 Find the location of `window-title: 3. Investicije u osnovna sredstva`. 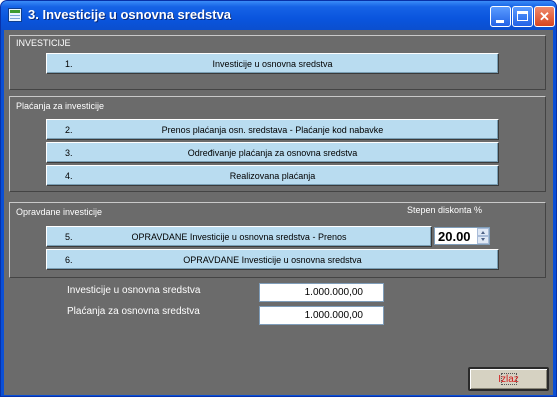

window-title: 3. Investicije u osnovna sredstva is located at coordinates (130, 14).